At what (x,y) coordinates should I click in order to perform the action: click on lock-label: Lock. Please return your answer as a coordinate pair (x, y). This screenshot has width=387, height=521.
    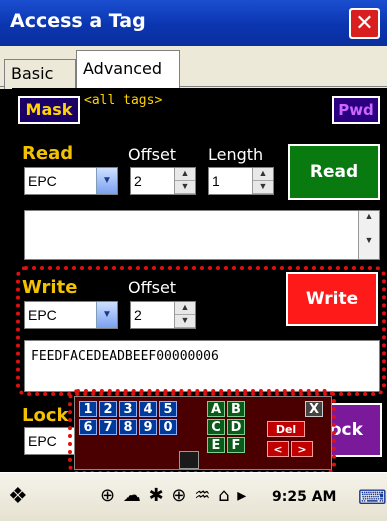
    Looking at the image, I should click on (45, 415).